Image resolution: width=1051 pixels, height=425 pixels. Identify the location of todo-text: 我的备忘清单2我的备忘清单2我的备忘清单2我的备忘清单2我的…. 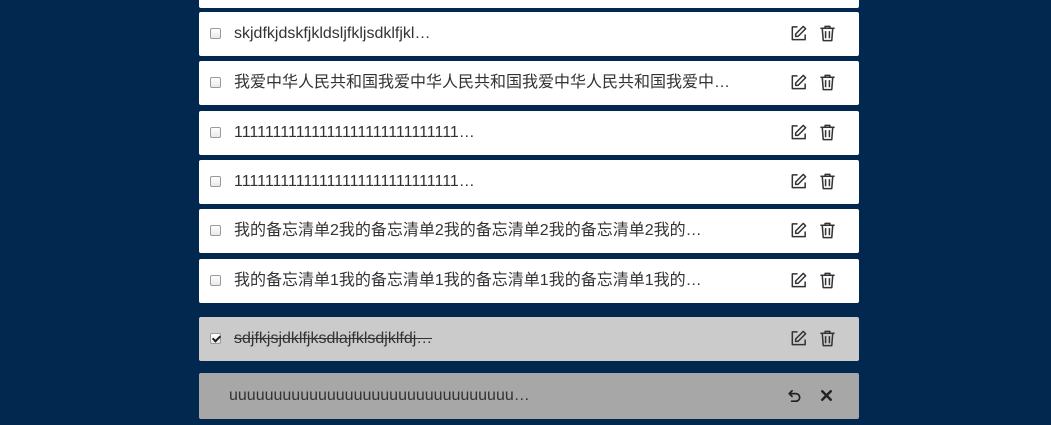
(468, 231).